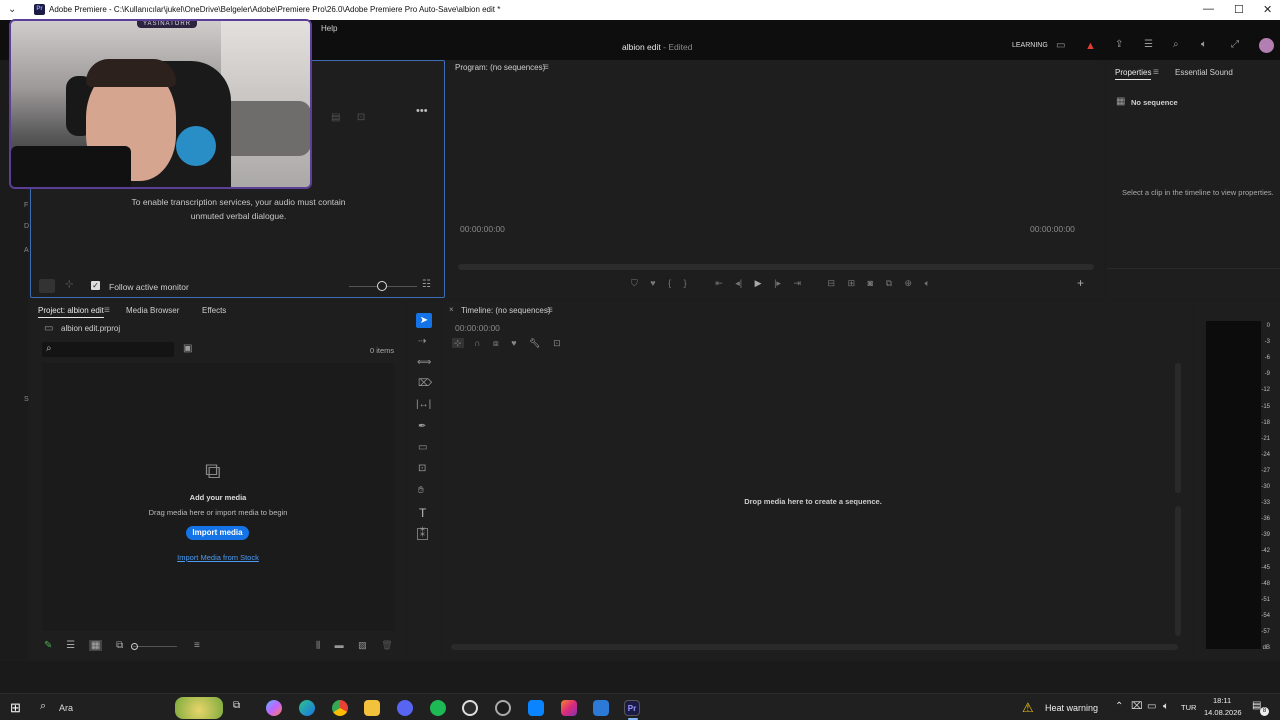 The height and width of the screenshot is (720, 1280). Describe the element at coordinates (470, 708) in the screenshot. I see `obs-icon` at that location.